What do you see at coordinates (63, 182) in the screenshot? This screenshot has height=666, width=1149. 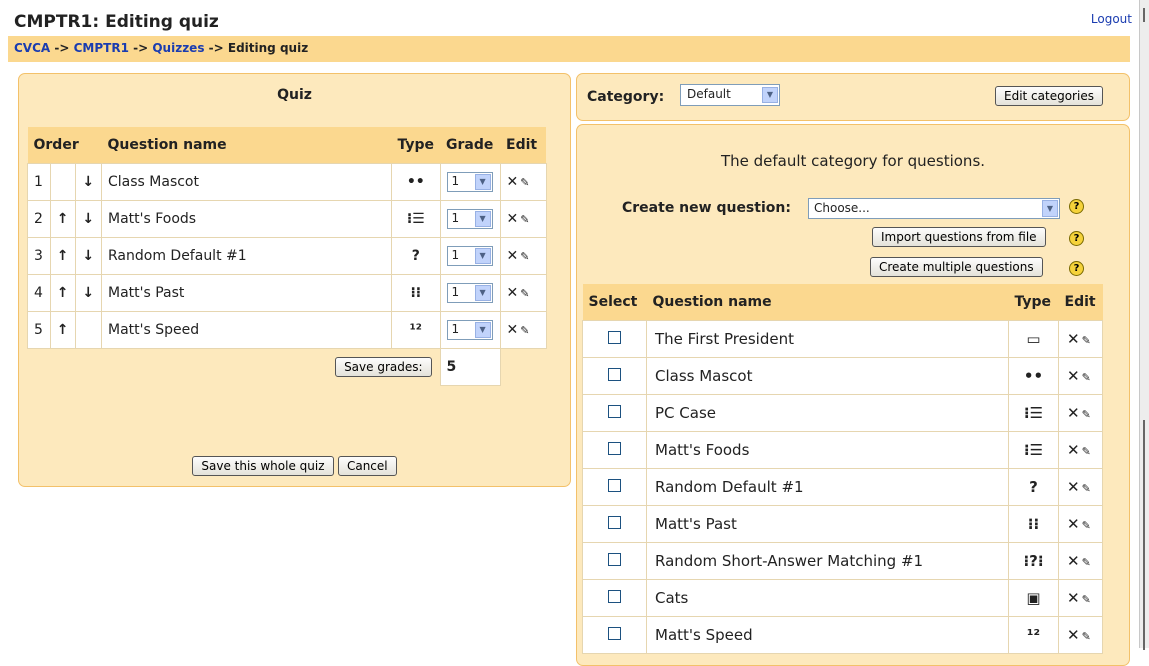 I see `move-up-arrow-icon` at bounding box center [63, 182].